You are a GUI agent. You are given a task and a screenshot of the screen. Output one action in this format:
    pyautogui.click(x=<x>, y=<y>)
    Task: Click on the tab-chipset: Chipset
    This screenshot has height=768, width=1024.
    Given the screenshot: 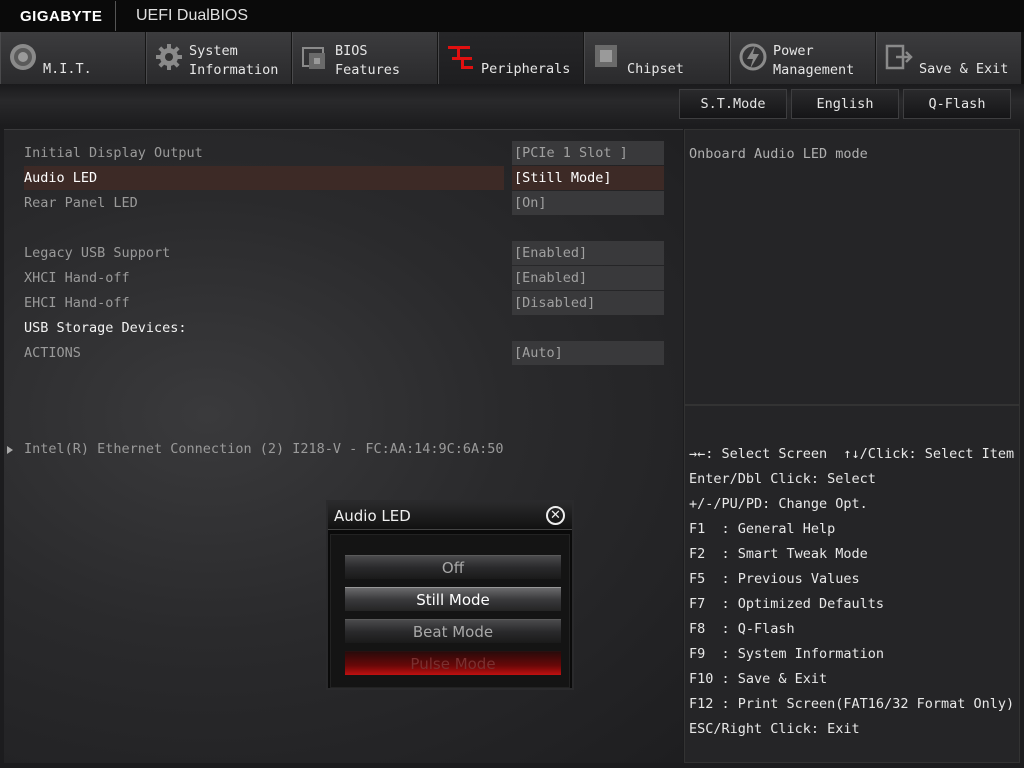 What is the action you would take?
    pyautogui.click(x=657, y=58)
    